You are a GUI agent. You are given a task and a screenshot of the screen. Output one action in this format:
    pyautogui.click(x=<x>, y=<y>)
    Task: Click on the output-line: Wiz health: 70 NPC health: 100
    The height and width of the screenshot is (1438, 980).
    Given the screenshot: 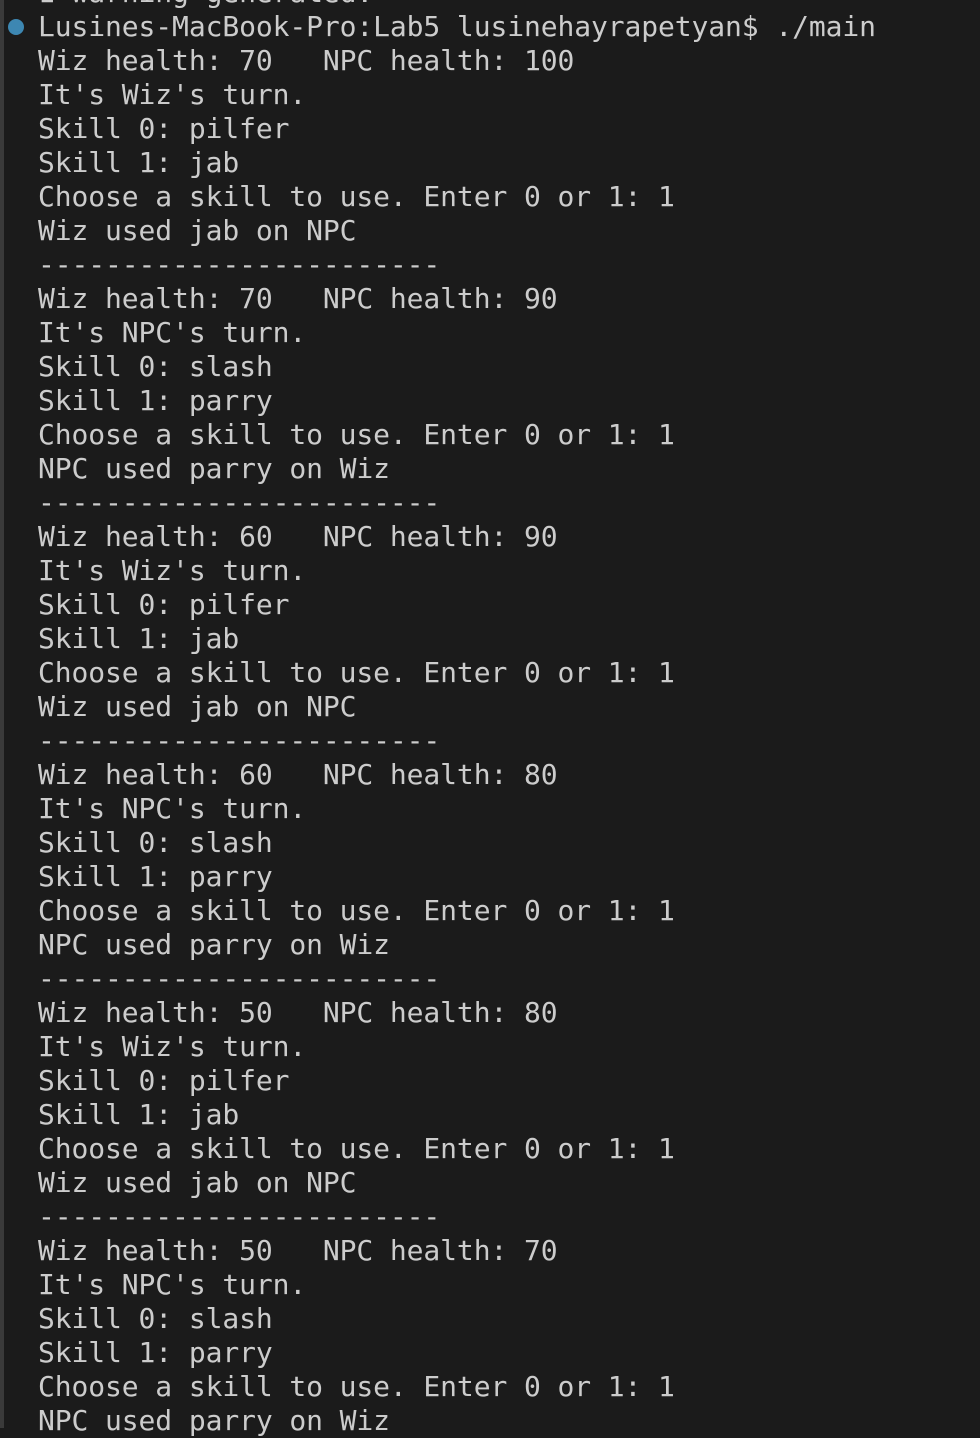 What is the action you would take?
    pyautogui.click(x=457, y=61)
    